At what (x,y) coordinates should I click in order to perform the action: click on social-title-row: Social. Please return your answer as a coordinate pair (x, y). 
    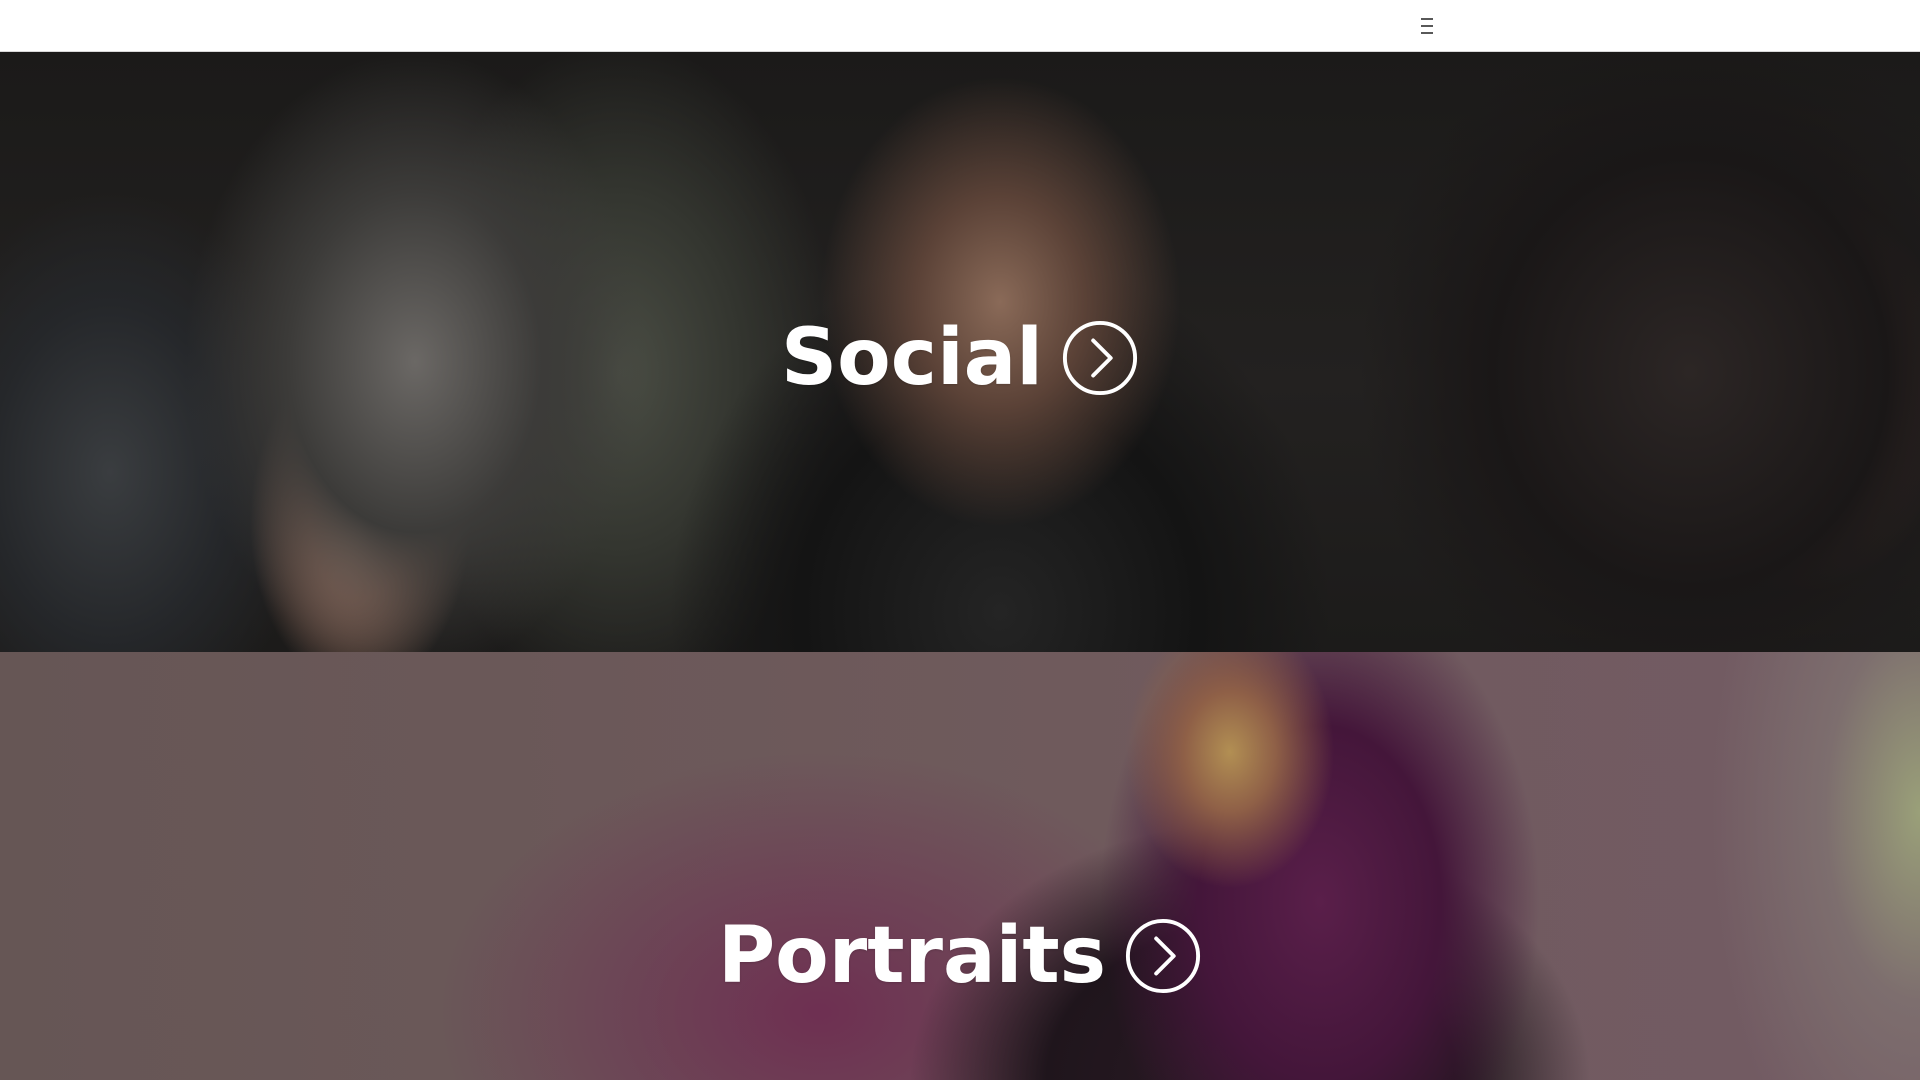
    Looking at the image, I should click on (960, 358).